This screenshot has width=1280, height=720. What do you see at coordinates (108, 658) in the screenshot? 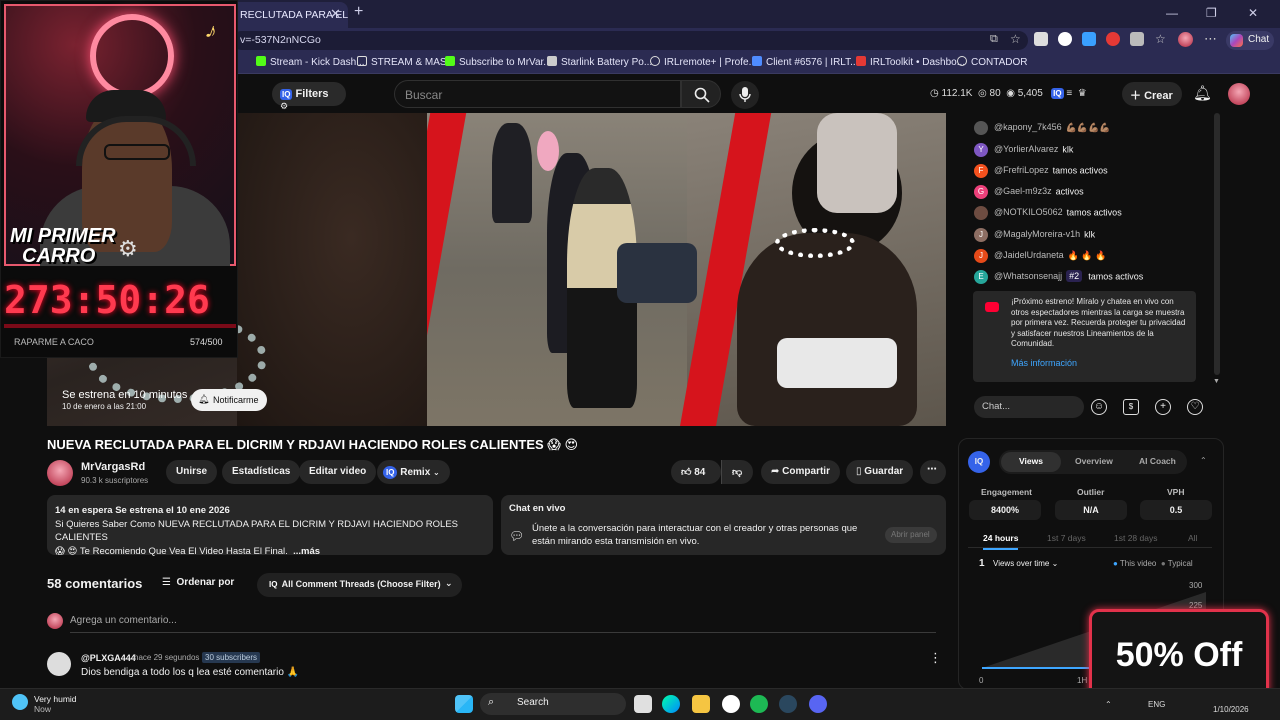
I see `comment-author: @PLXGA444` at bounding box center [108, 658].